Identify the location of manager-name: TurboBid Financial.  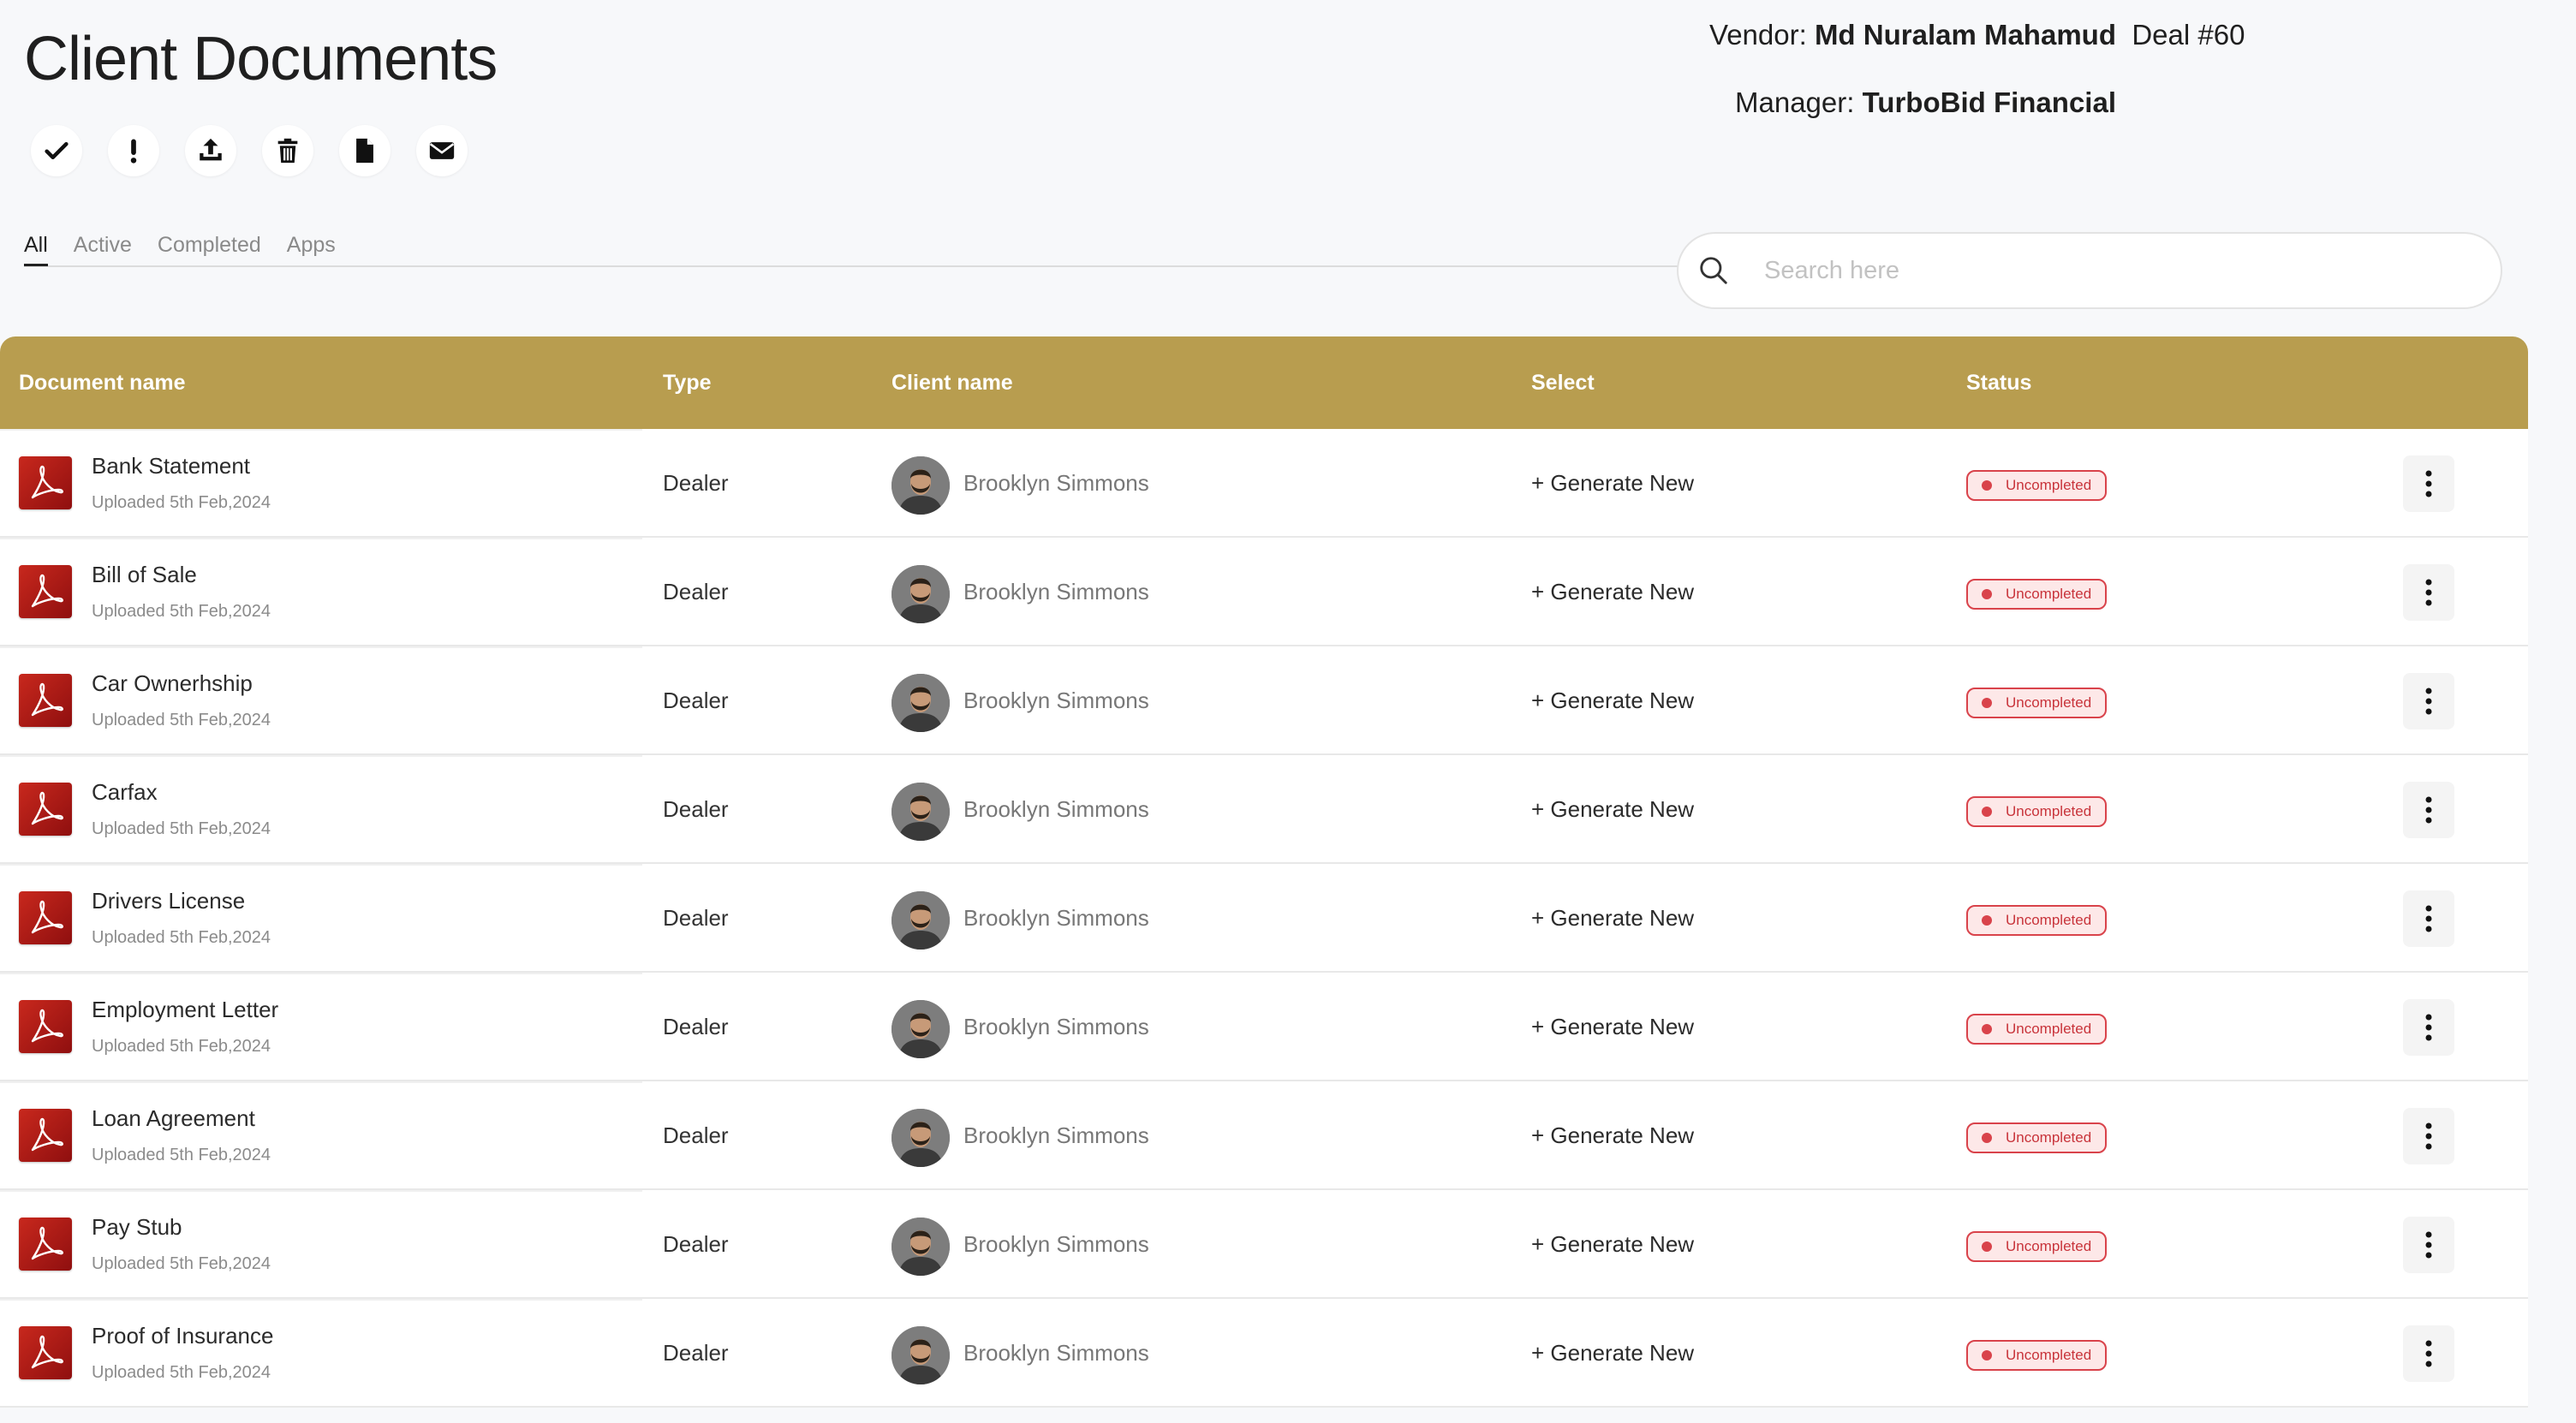
(1989, 102).